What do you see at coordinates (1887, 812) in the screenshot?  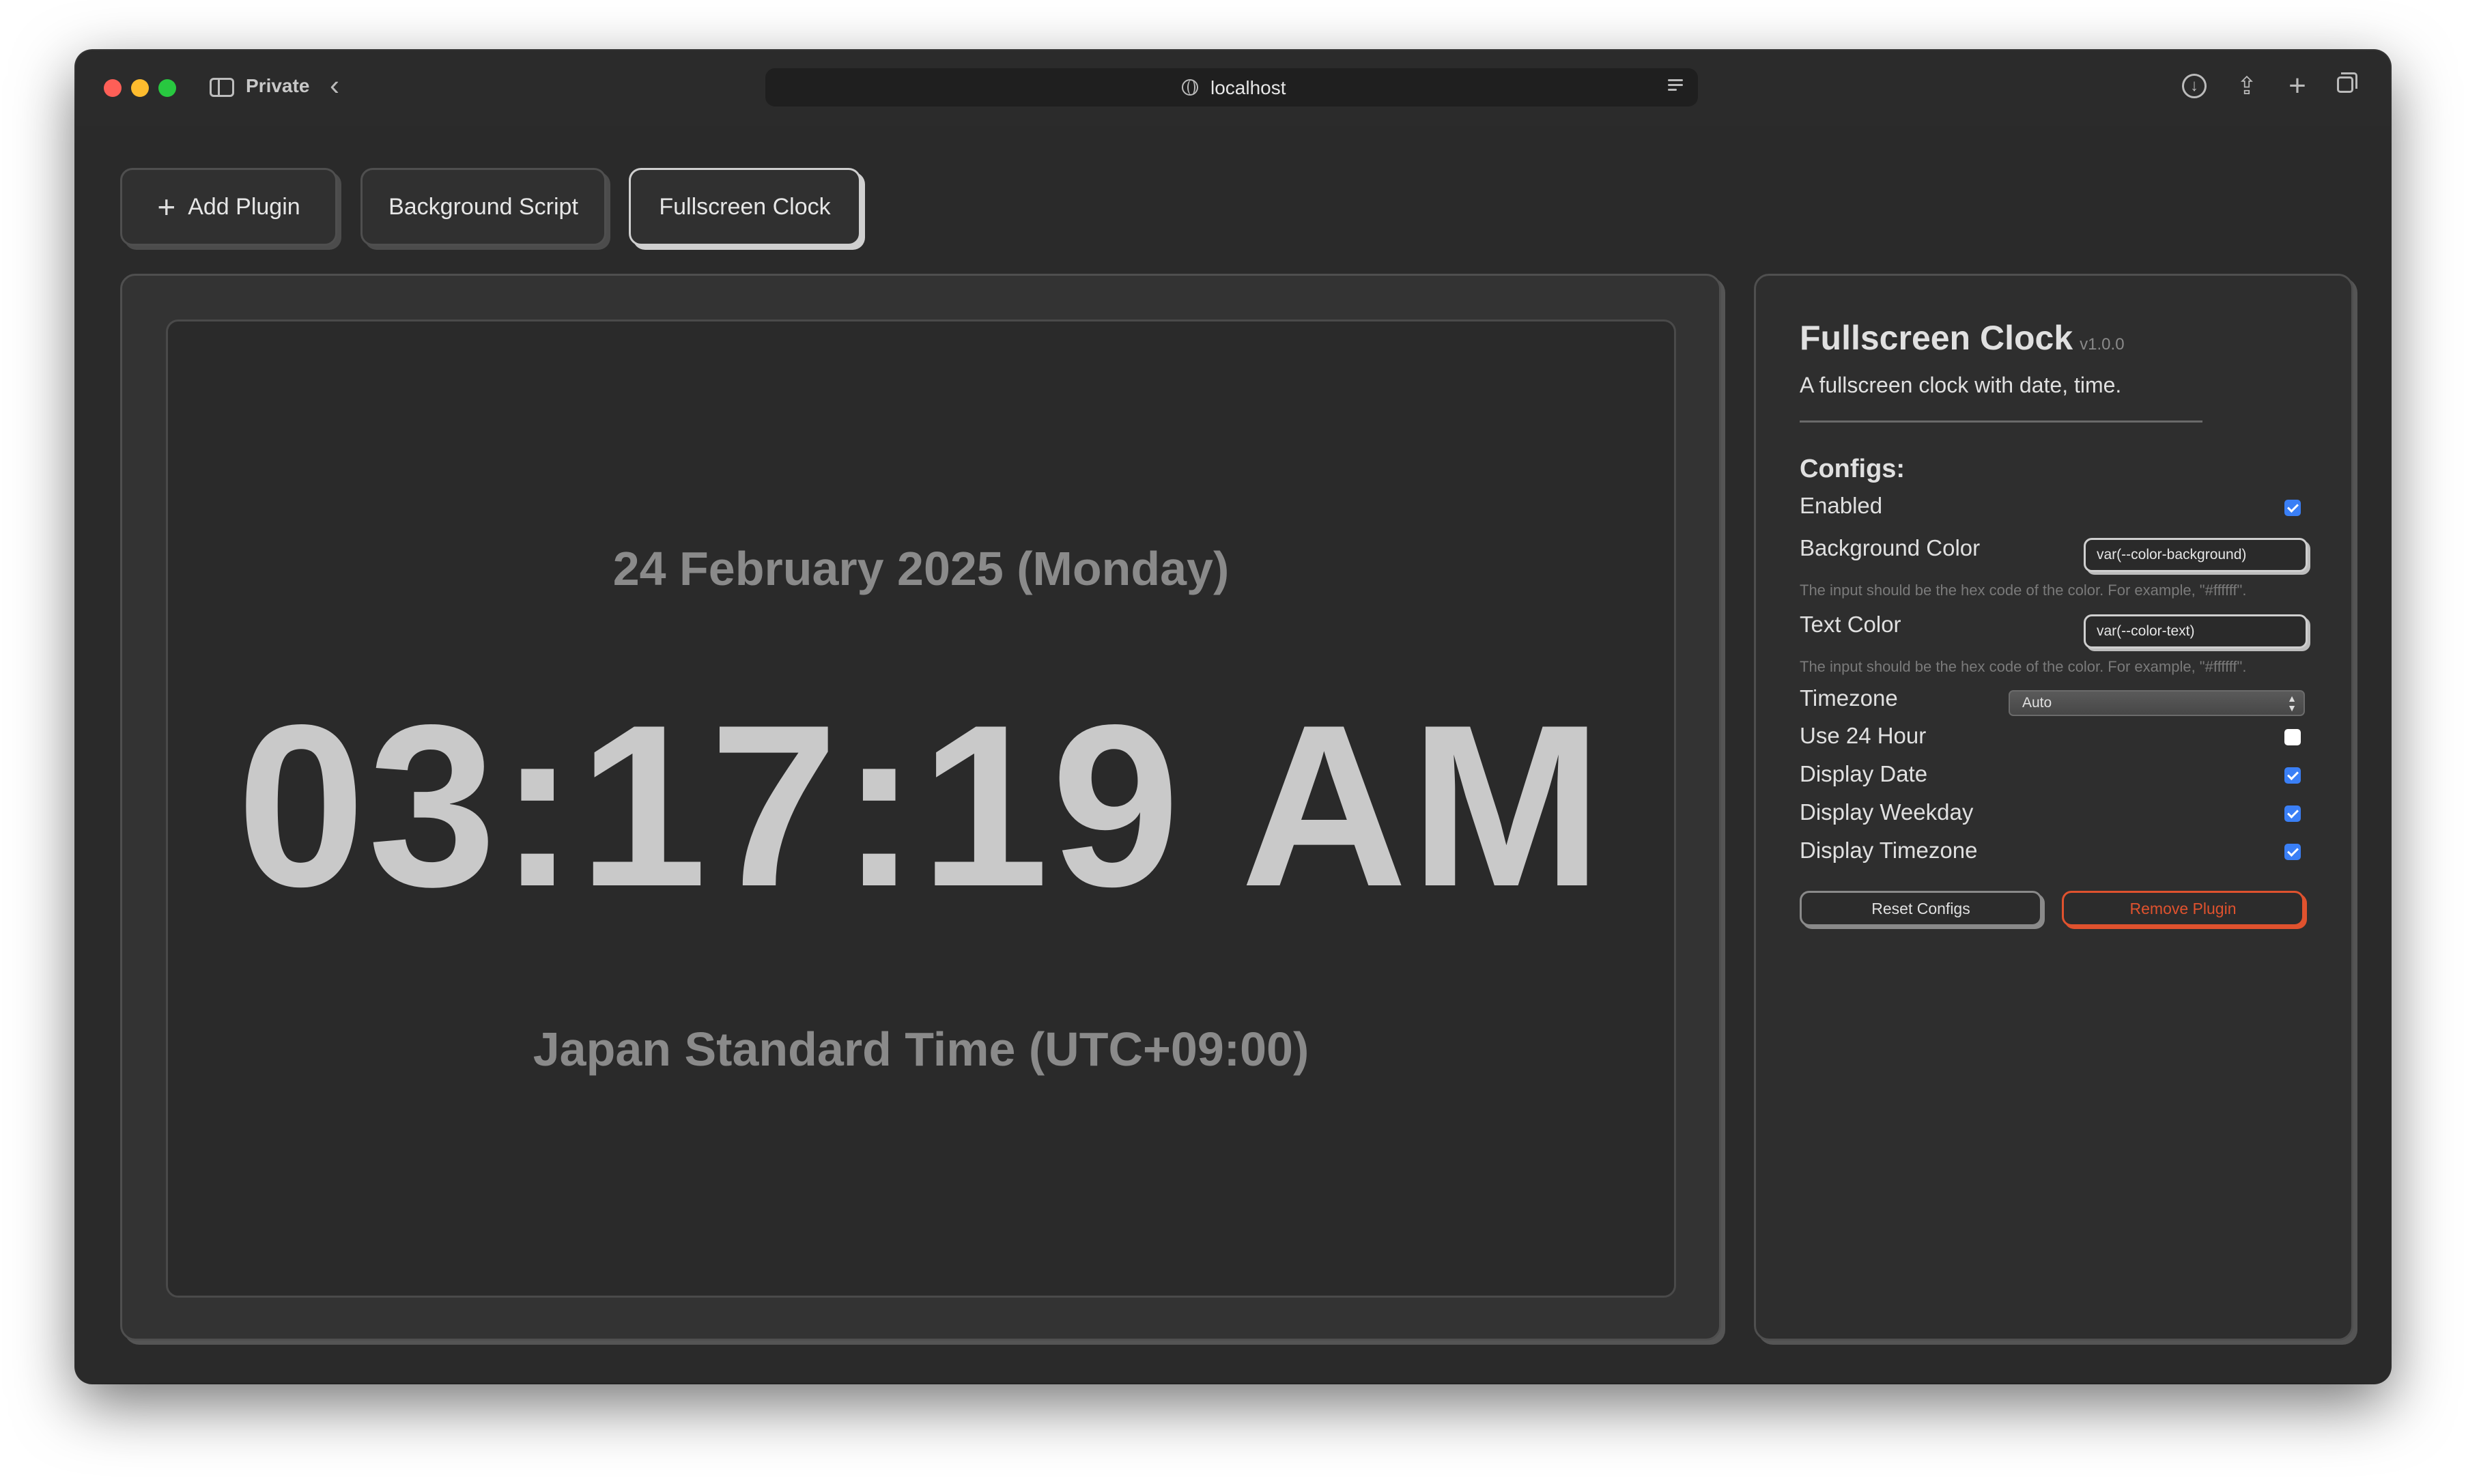 I see `display-weekday-label: Display Weekday` at bounding box center [1887, 812].